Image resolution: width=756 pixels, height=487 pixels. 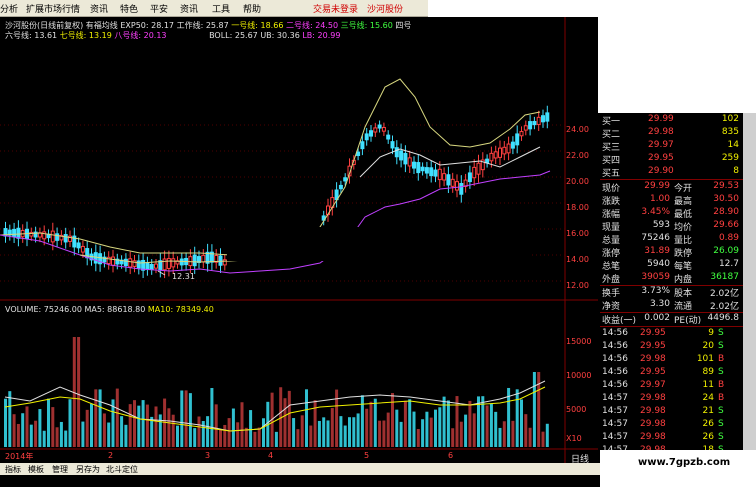 What do you see at coordinates (221, 8) in the screenshot?
I see `menu-tools: 工具` at bounding box center [221, 8].